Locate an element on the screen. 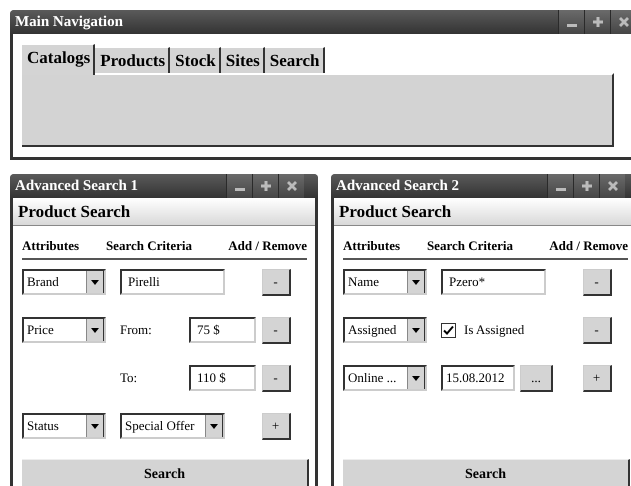 The image size is (631, 486). dropdown: Price is located at coordinates (64, 330).